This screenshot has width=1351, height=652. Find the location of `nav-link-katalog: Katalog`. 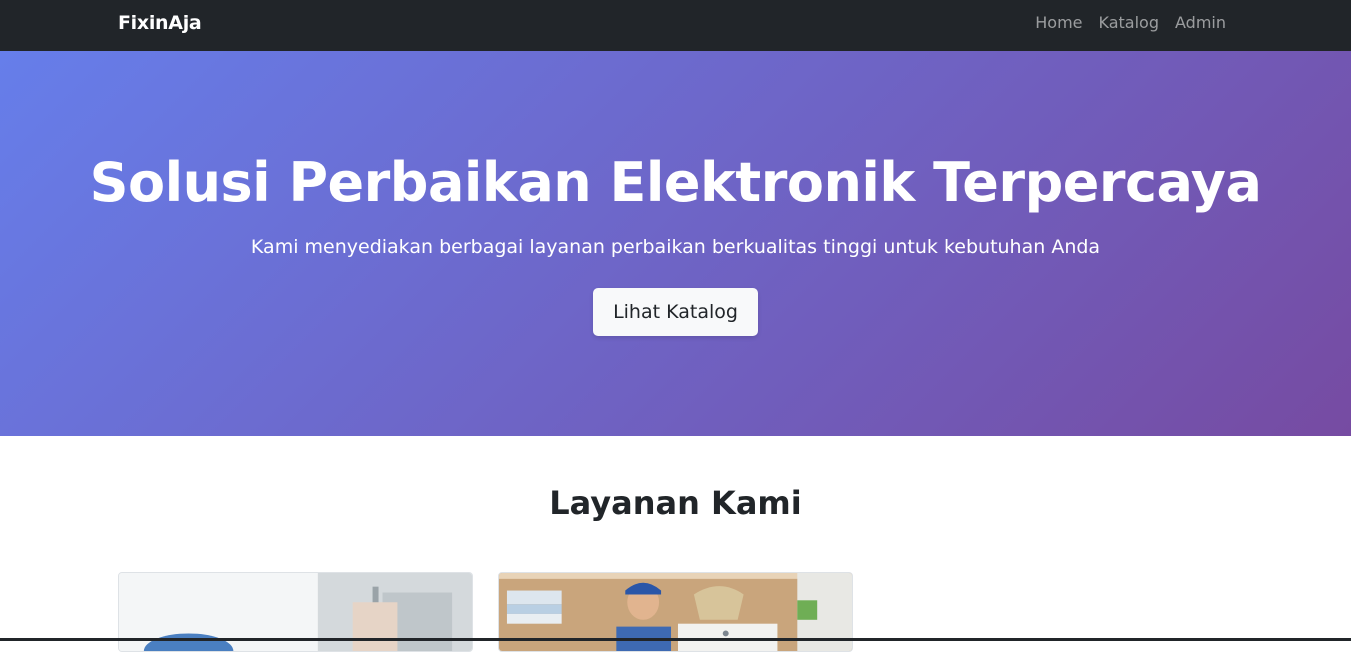

nav-link-katalog: Katalog is located at coordinates (1129, 22).